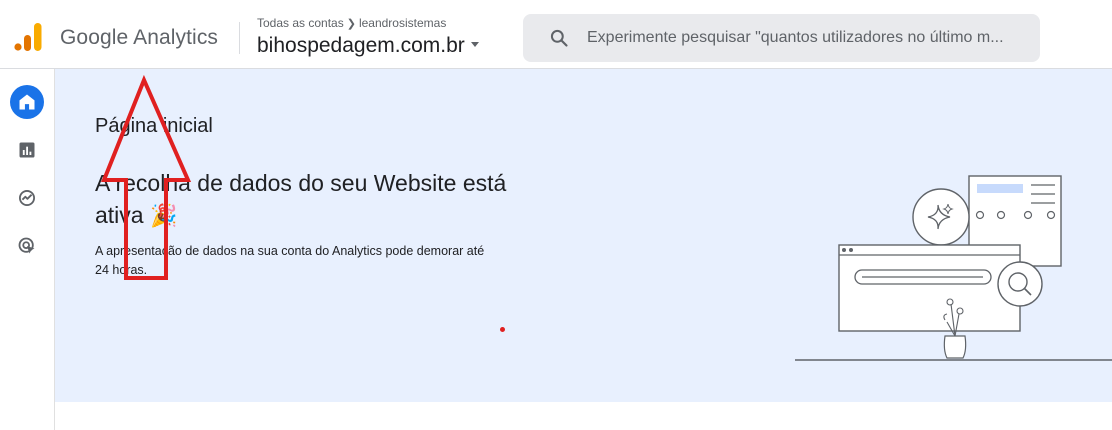 This screenshot has width=1112, height=430. Describe the element at coordinates (402, 23) in the screenshot. I see `breadcrumb-account: leandrosistemas` at that location.